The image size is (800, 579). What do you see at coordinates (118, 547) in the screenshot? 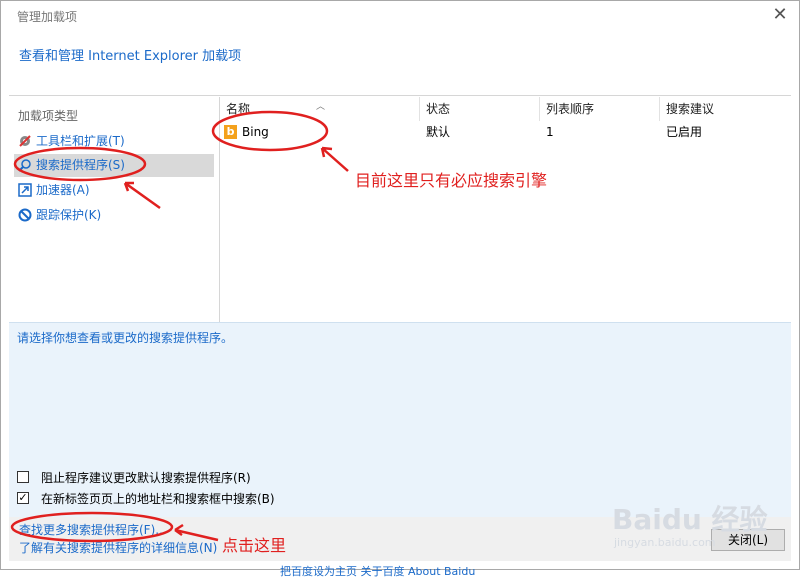
I see `learn-more-link: 了解有关搜索提供程序的详细信息(N)` at bounding box center [118, 547].